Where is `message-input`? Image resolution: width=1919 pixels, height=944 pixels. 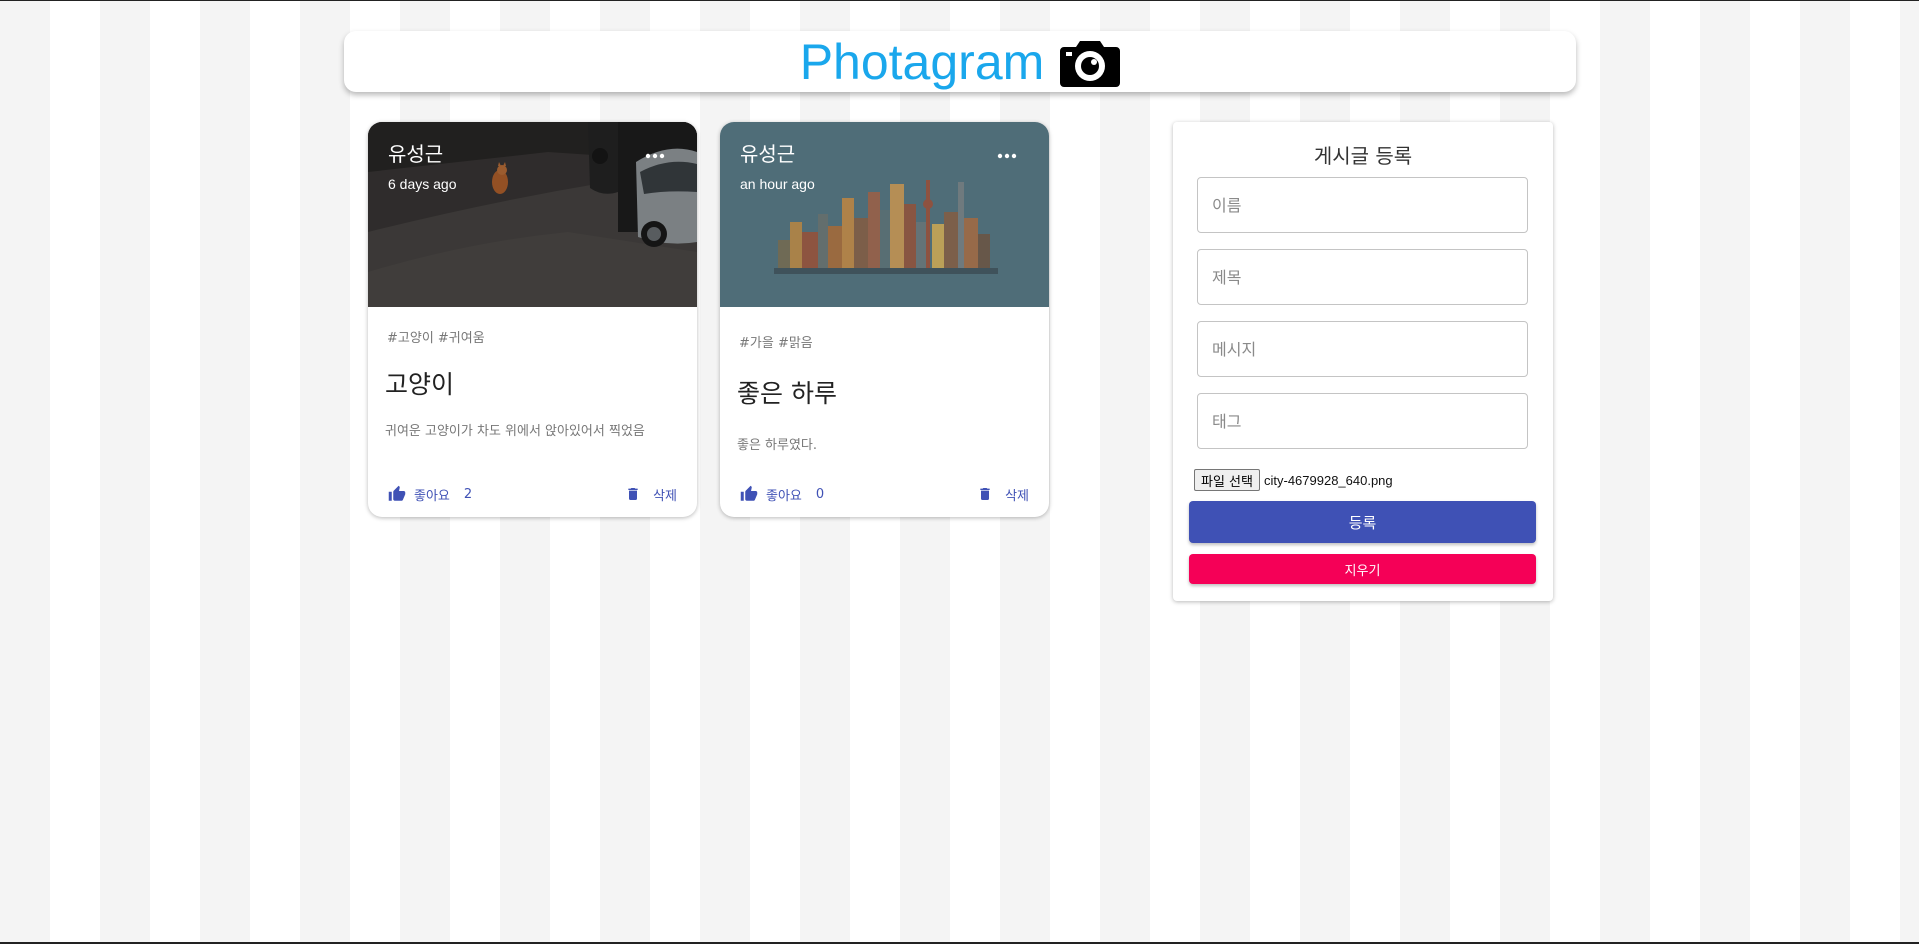 message-input is located at coordinates (1362, 349).